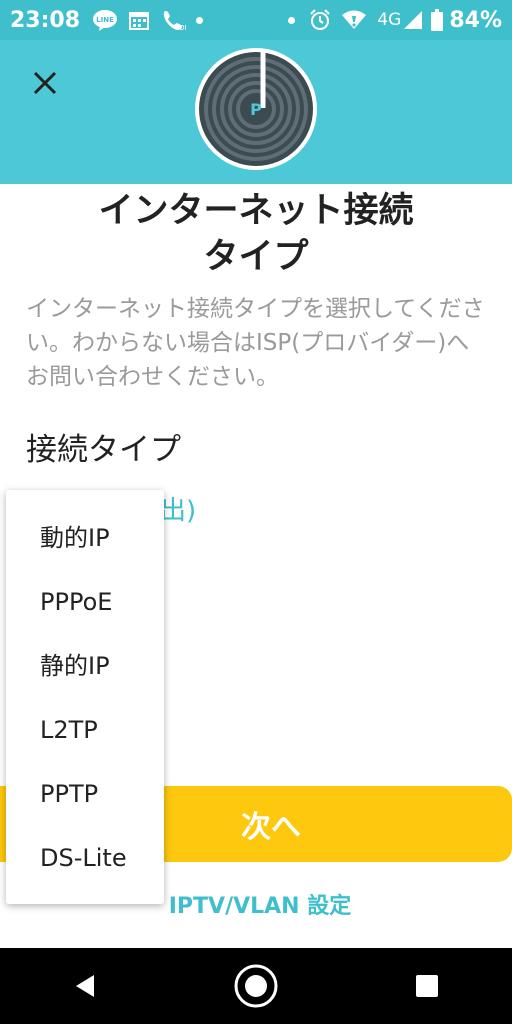 The width and height of the screenshot is (512, 1024). Describe the element at coordinates (85, 730) in the screenshot. I see `menu-item-l2tp: L2TP` at that location.